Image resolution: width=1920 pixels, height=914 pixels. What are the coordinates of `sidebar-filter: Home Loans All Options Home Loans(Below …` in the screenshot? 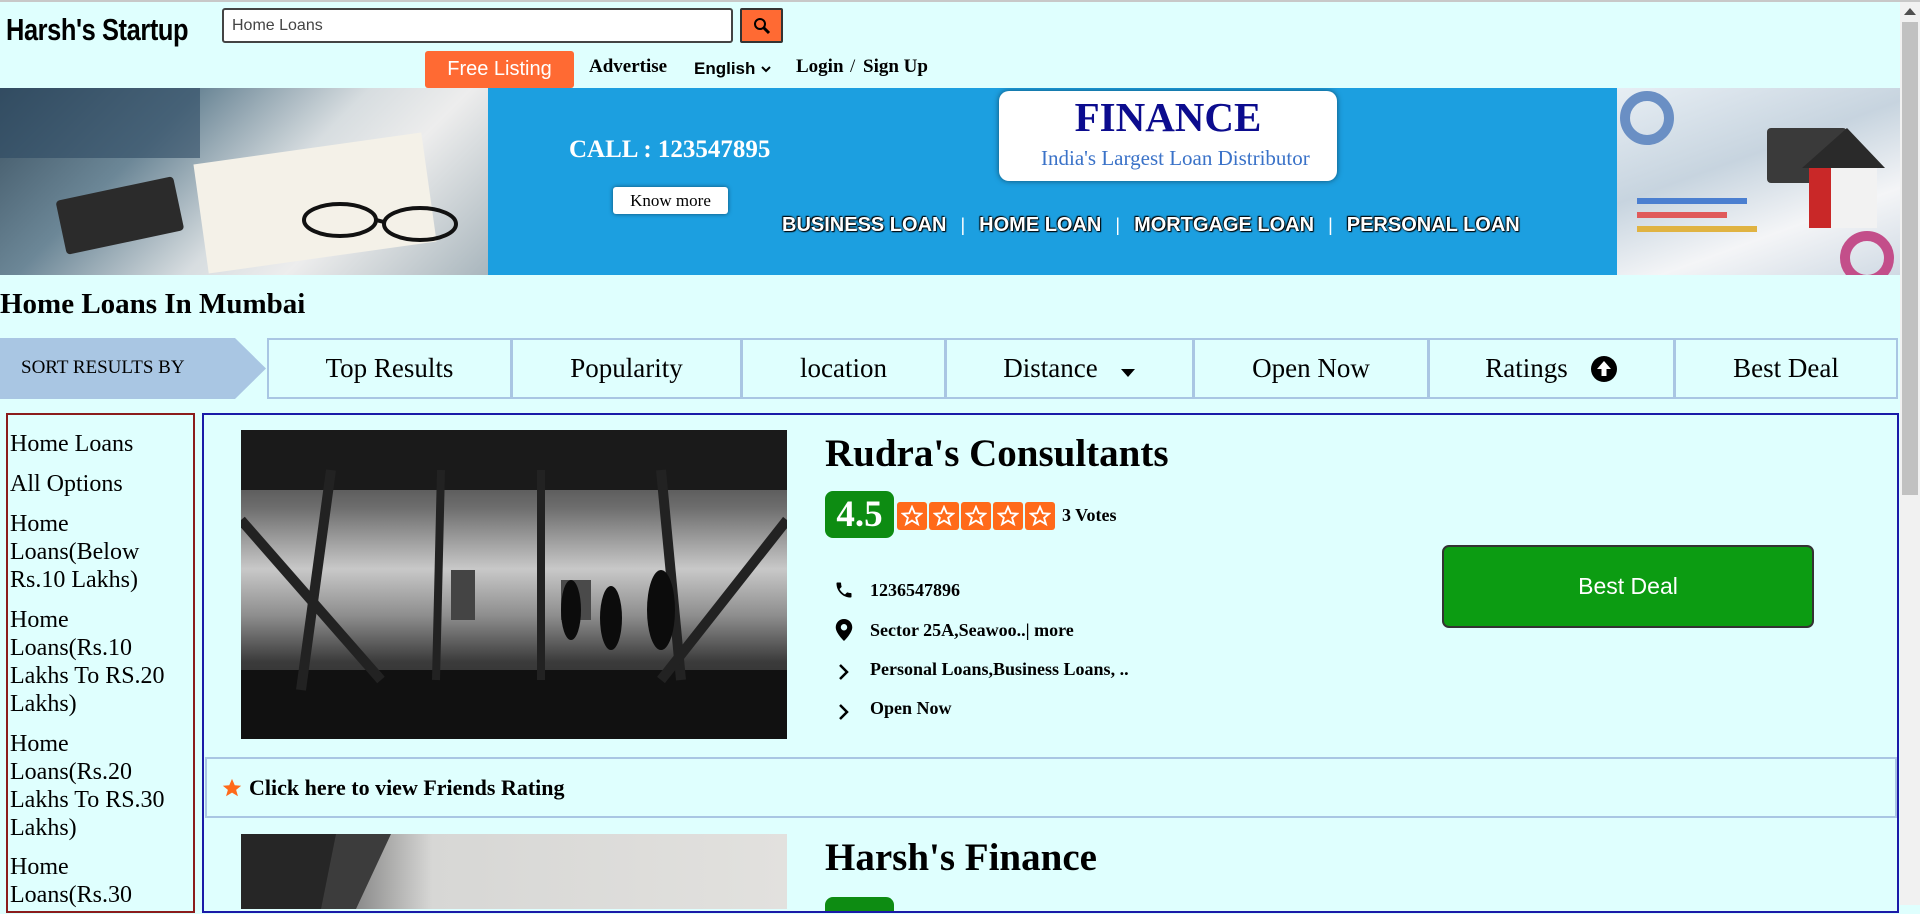 It's located at (100, 663).